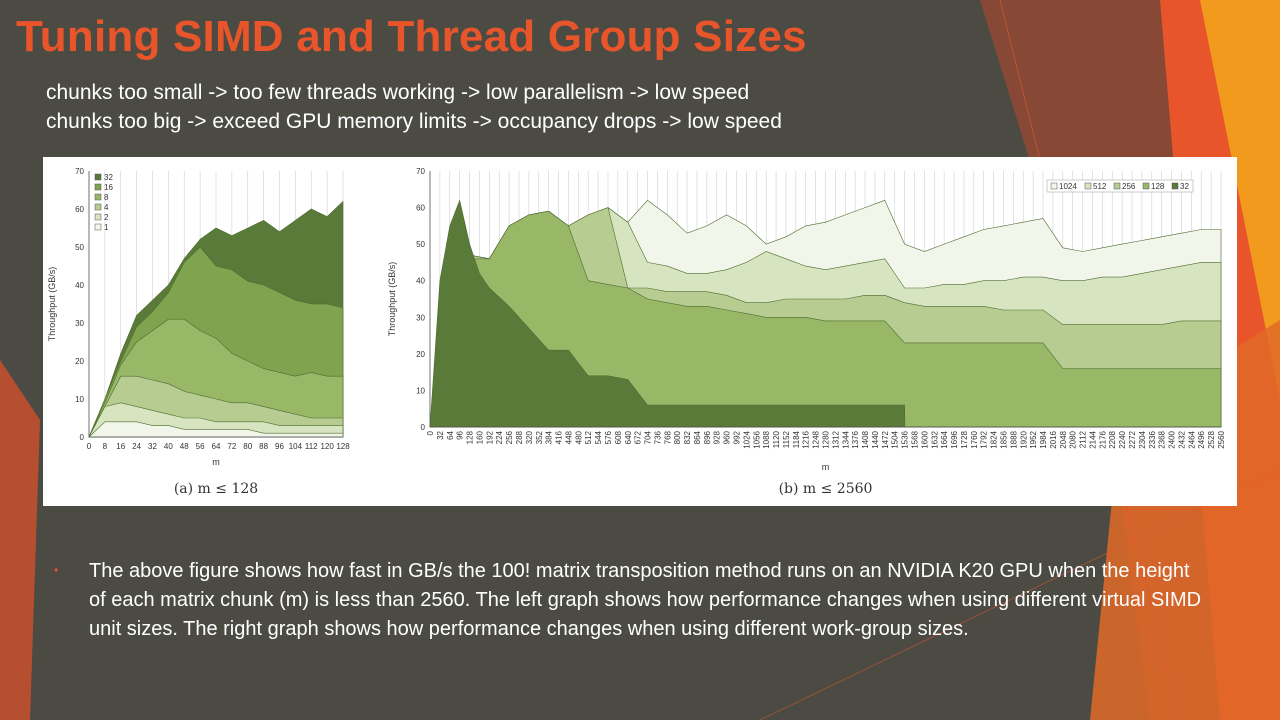 This screenshot has width=1280, height=720. I want to click on x-tick-label: 1728, so click(964, 439).